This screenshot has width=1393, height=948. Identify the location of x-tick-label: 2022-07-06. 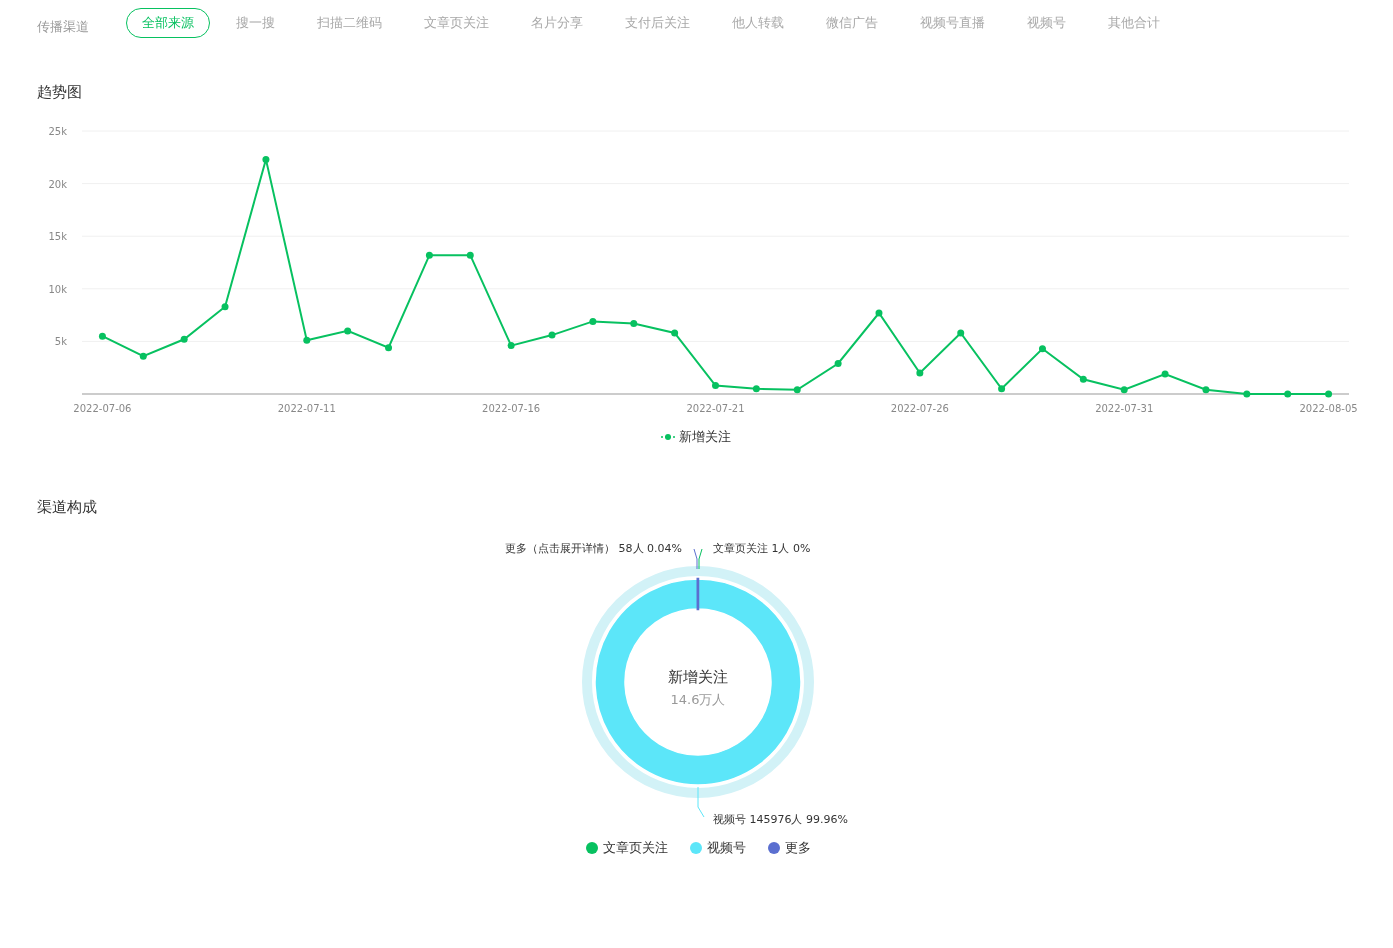
(102, 408).